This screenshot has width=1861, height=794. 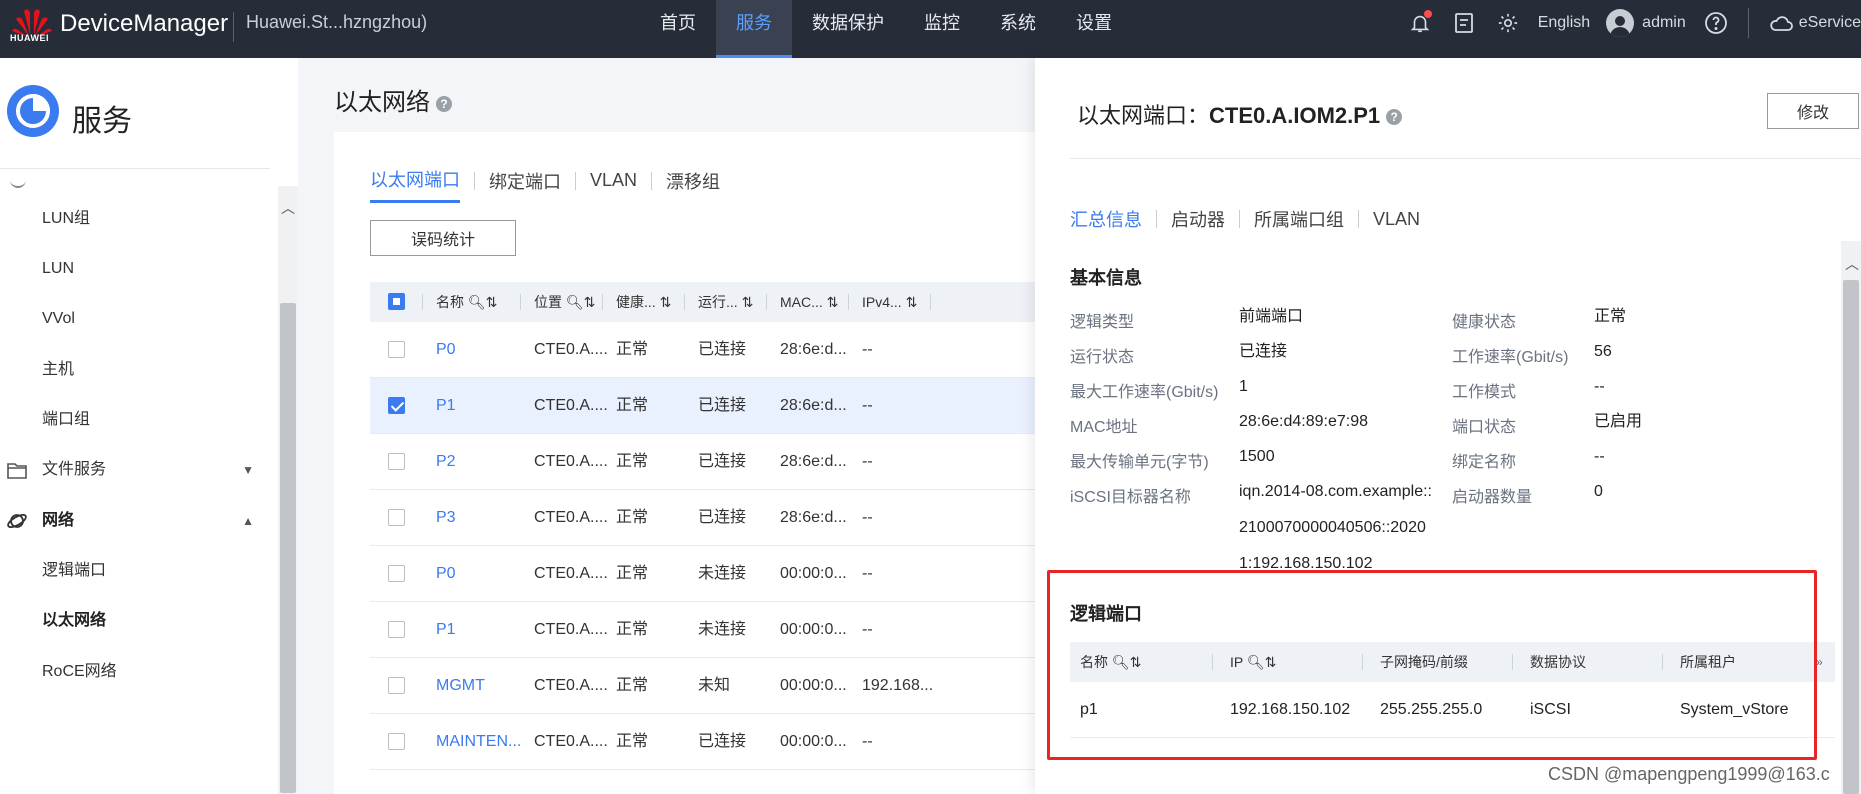 What do you see at coordinates (1564, 23) in the screenshot?
I see `language-switch: English` at bounding box center [1564, 23].